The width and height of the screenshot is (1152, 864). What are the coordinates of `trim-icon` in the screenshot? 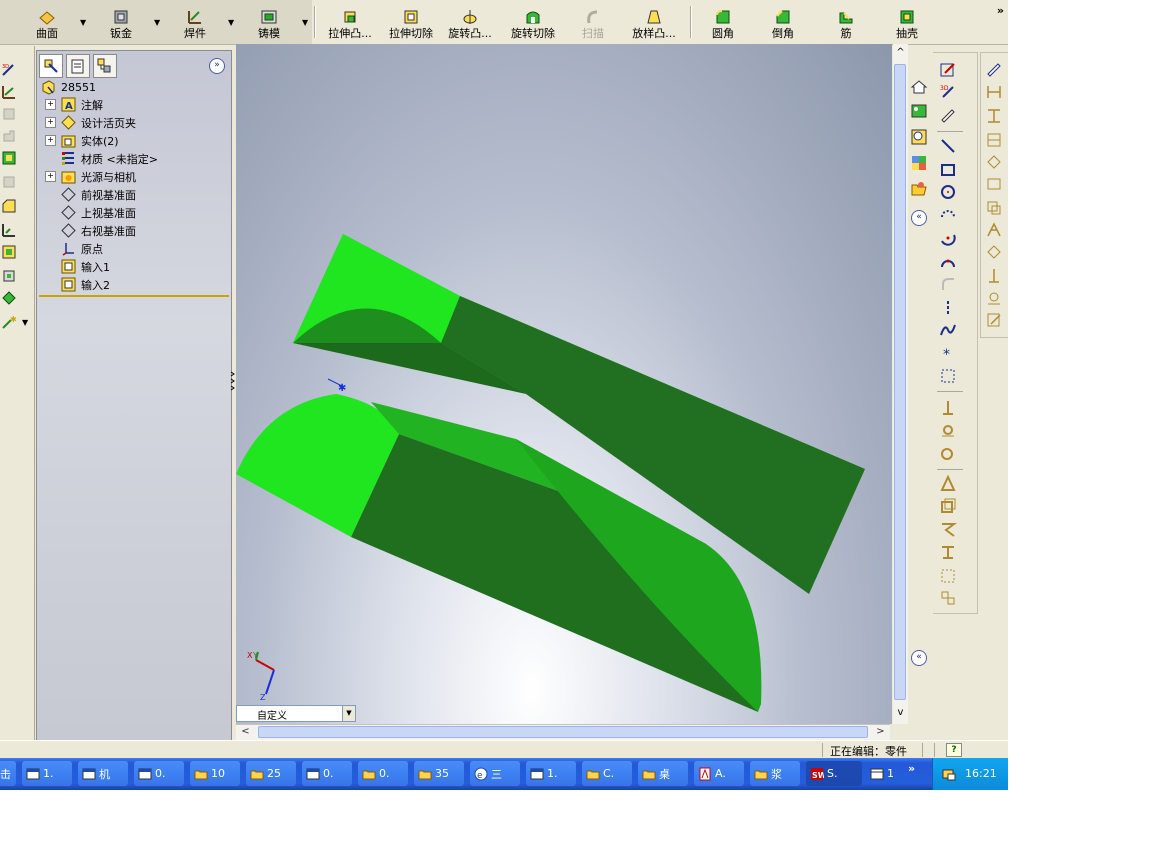 It's located at (948, 454).